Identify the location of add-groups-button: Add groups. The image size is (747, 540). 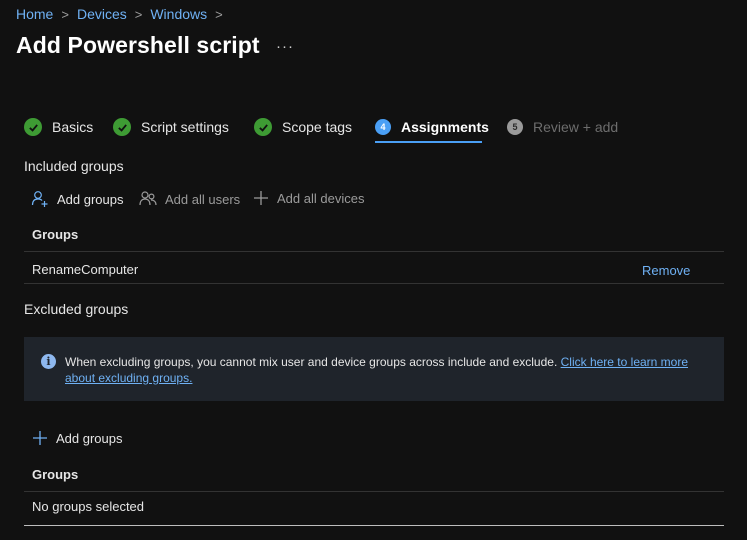
(77, 199).